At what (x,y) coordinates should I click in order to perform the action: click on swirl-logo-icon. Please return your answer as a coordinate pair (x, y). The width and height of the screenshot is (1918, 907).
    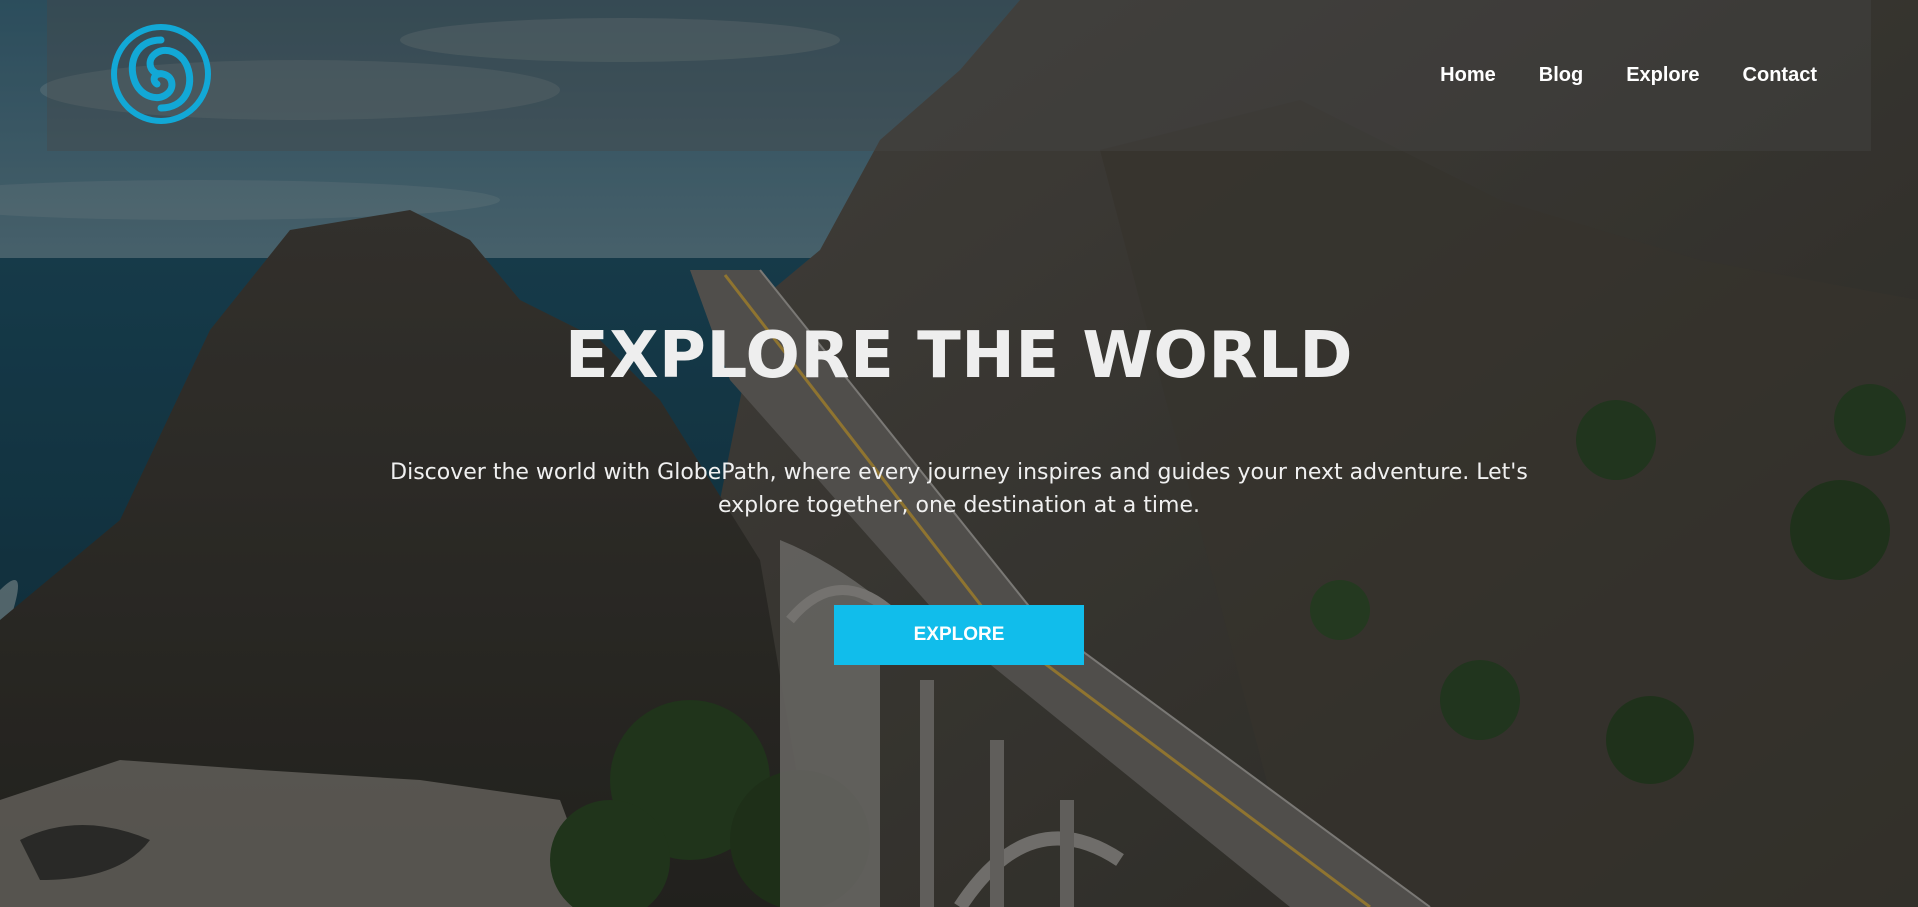
    Looking at the image, I should click on (161, 74).